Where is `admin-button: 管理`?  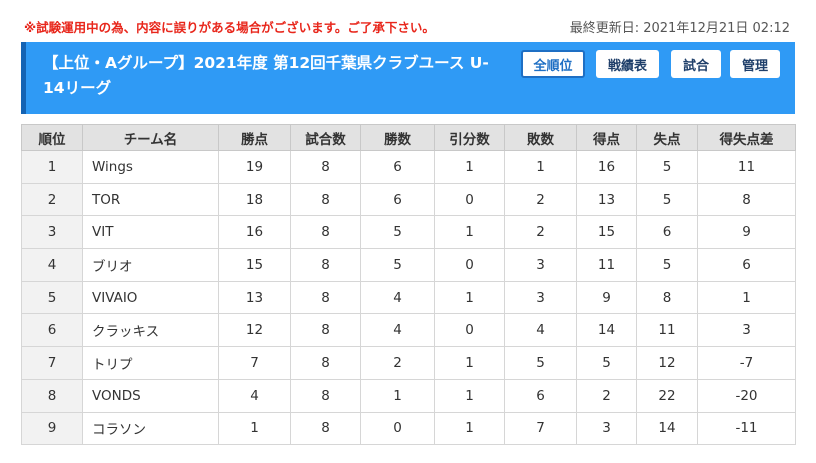 admin-button: 管理 is located at coordinates (755, 64).